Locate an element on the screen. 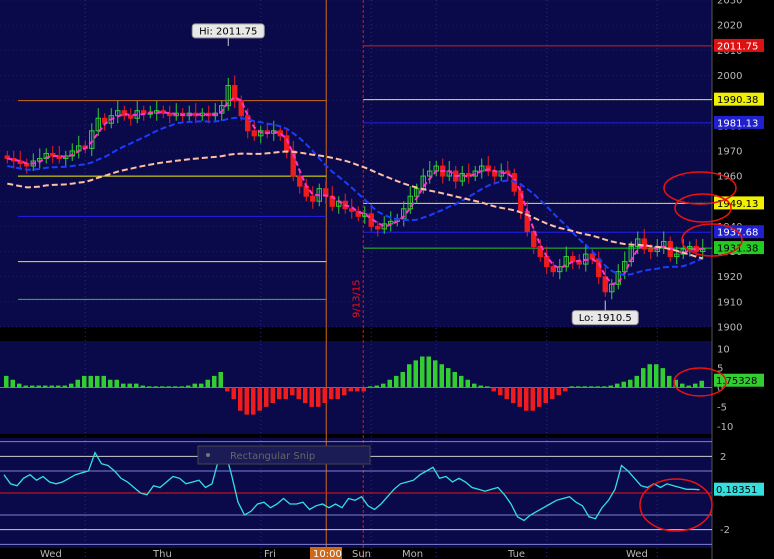  momentum-value-tag: 1.75328 is located at coordinates (739, 380).